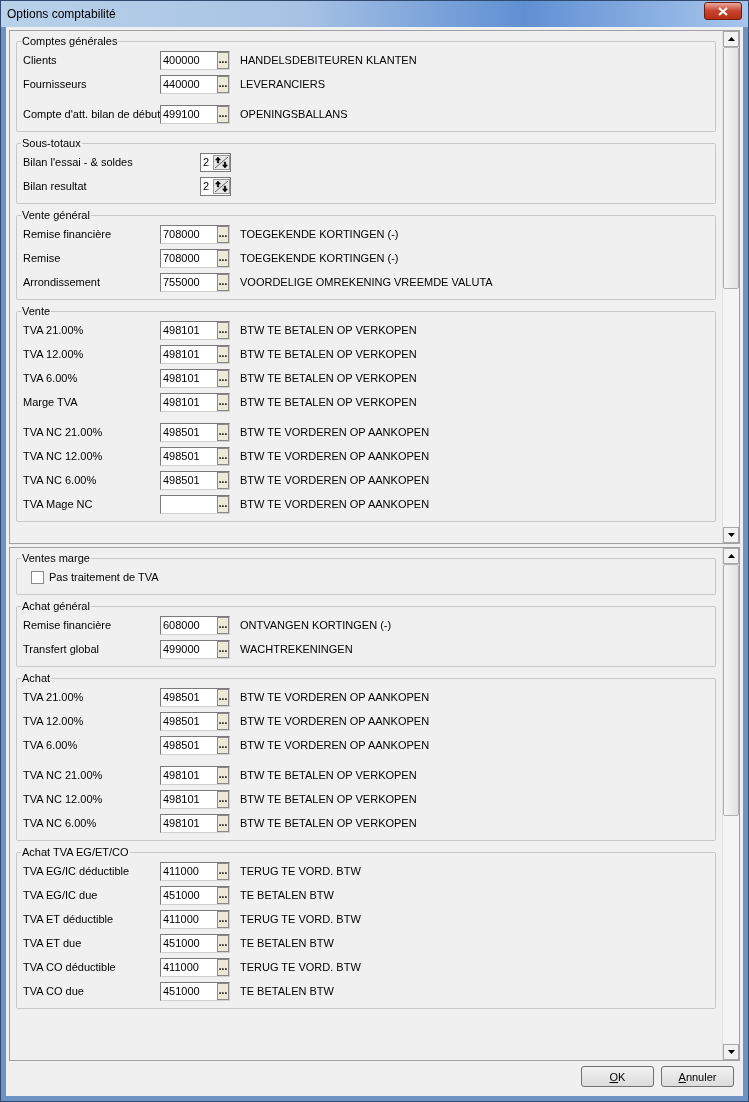 Image resolution: width=749 pixels, height=1102 pixels. I want to click on account-description: BTW TE BETALEN OP VERKOPEN, so click(328, 775).